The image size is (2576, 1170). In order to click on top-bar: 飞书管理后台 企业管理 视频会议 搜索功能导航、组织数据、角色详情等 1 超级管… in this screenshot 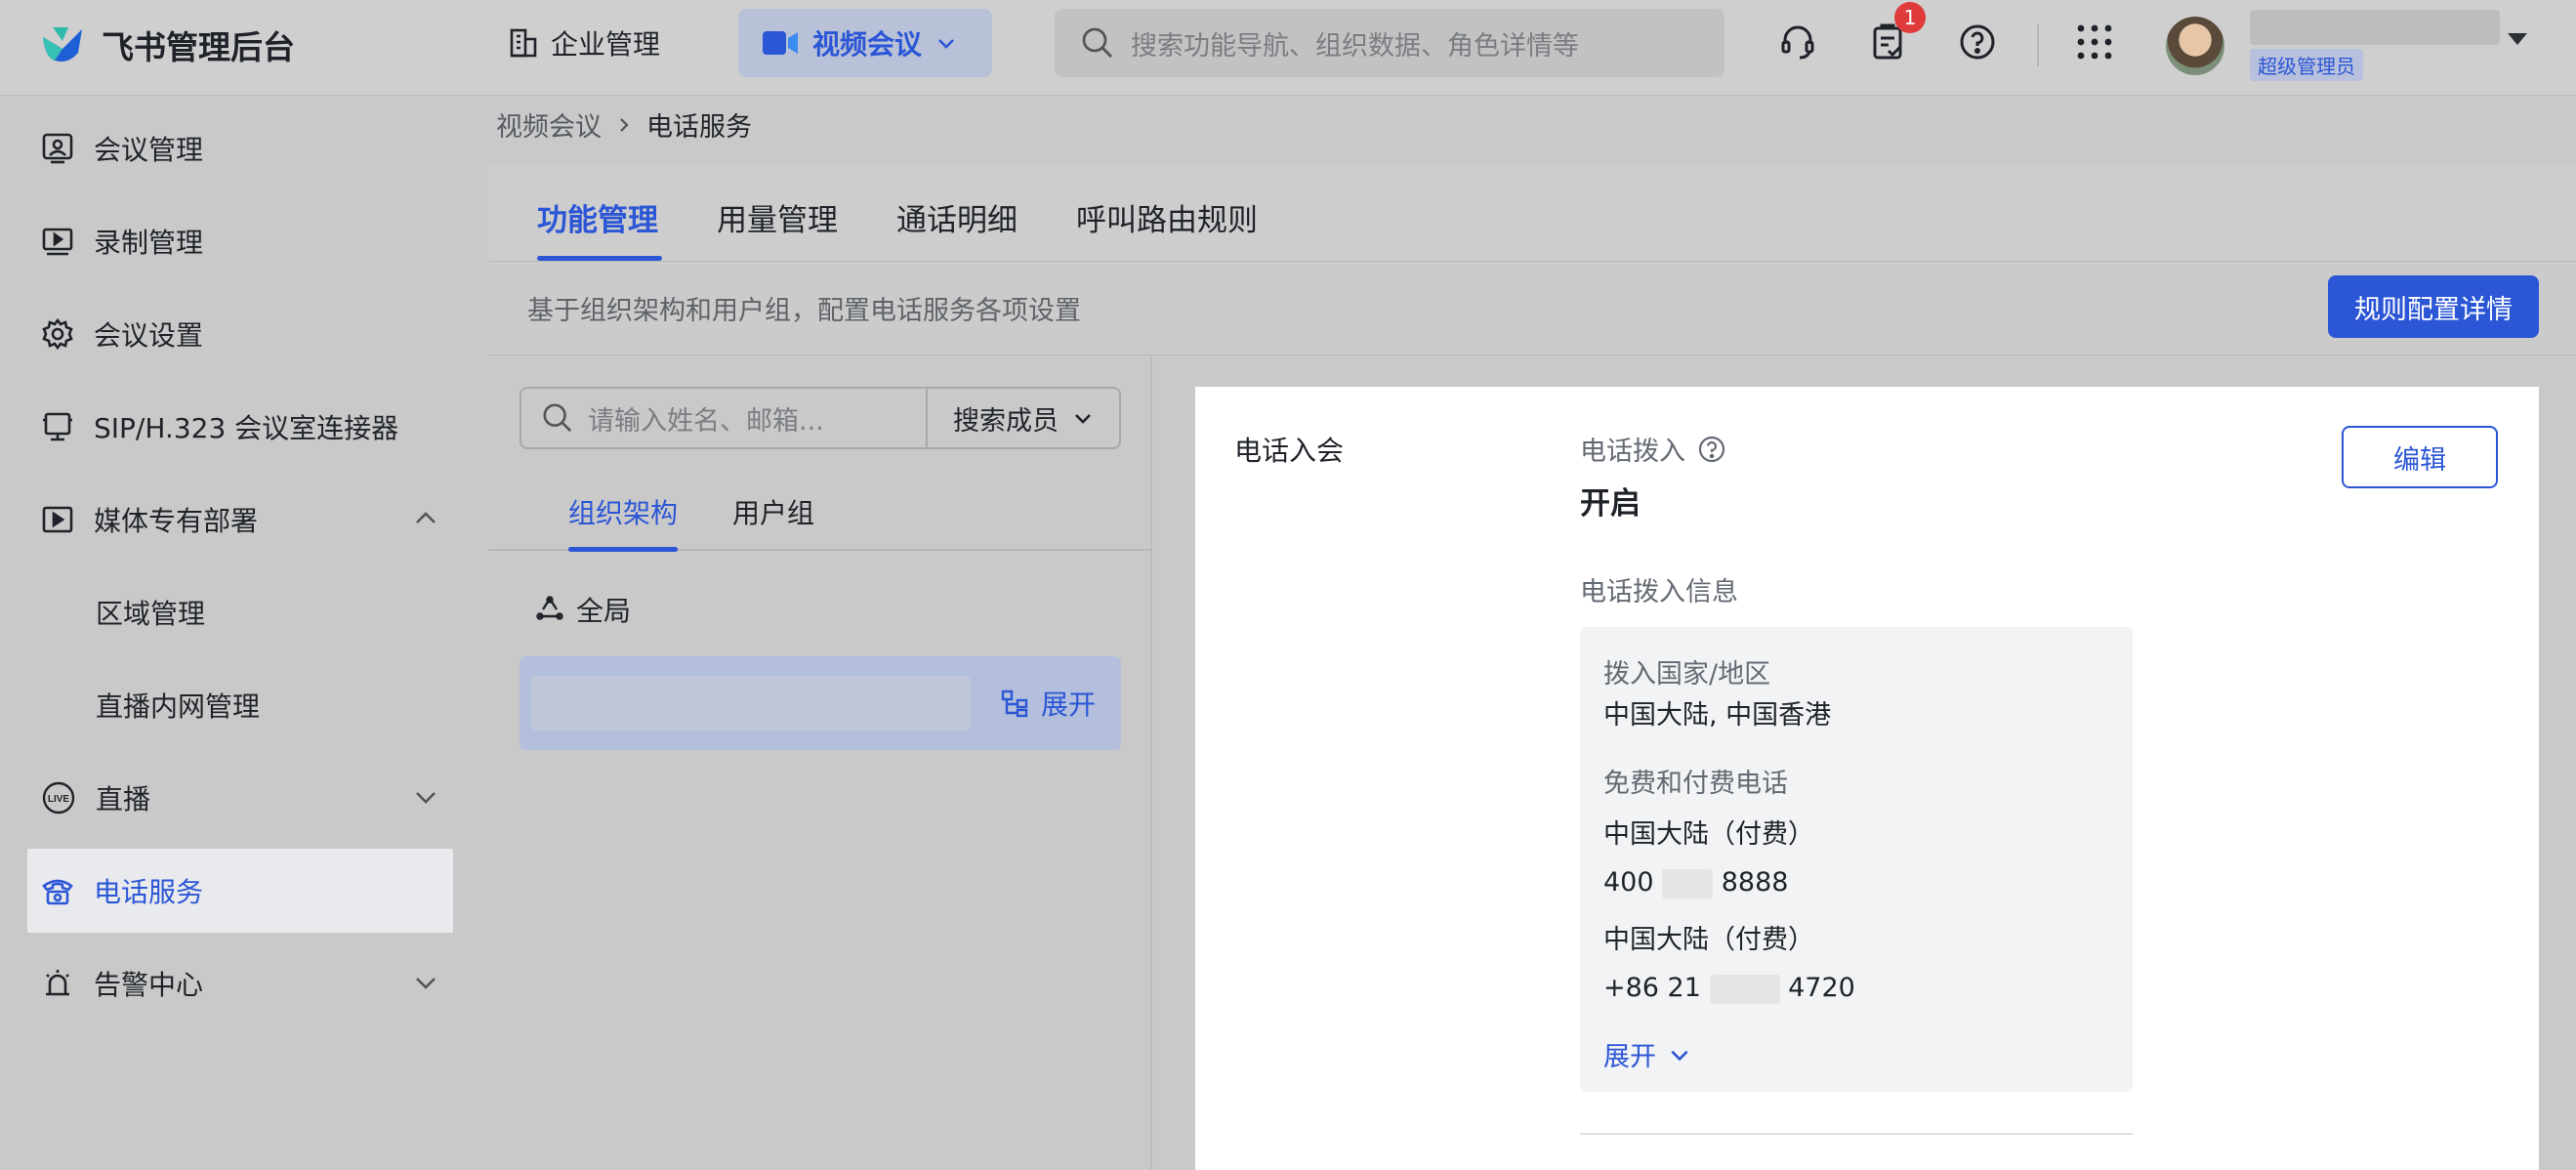, I will do `click(1288, 48)`.